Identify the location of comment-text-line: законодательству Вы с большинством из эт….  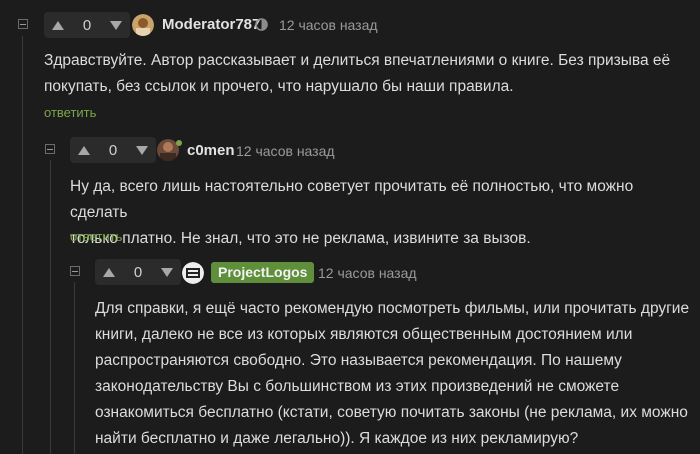
(357, 386).